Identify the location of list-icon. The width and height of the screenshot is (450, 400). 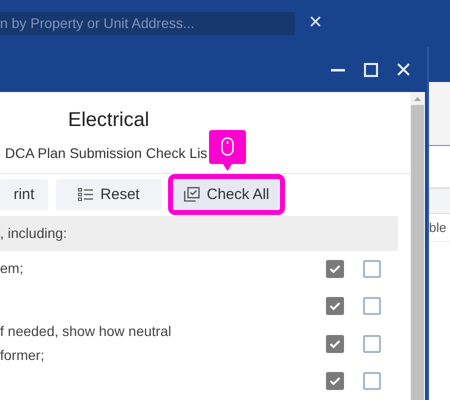
(86, 195).